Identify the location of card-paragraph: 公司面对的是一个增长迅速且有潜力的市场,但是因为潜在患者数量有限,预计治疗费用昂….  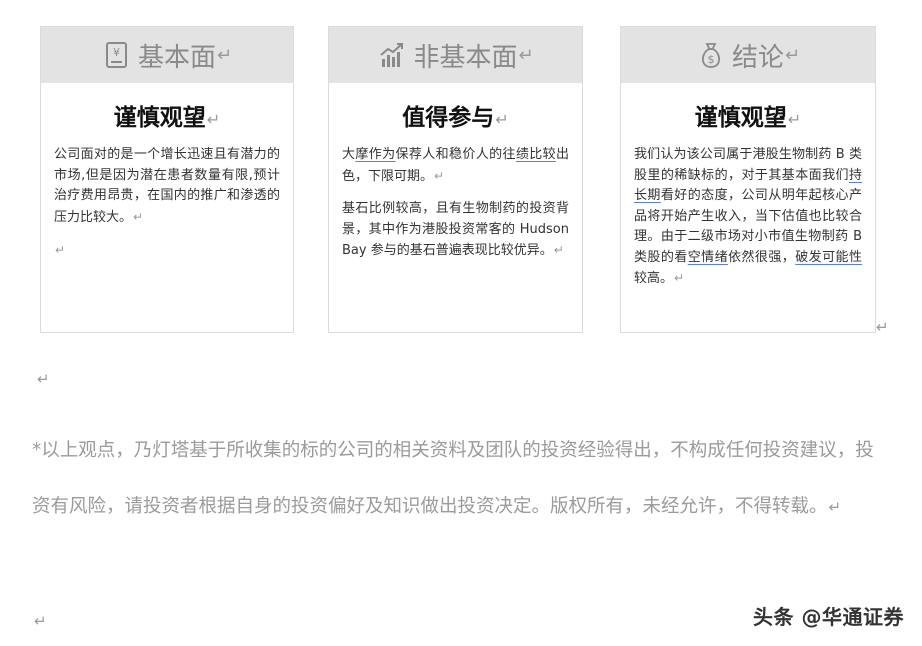
(167, 186).